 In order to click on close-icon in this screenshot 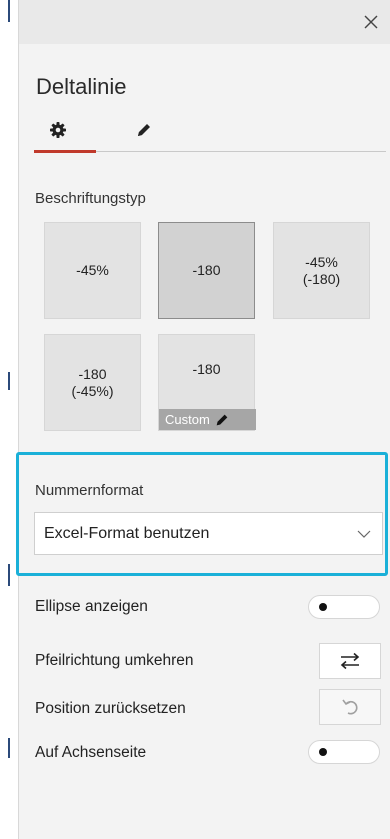, I will do `click(371, 22)`.